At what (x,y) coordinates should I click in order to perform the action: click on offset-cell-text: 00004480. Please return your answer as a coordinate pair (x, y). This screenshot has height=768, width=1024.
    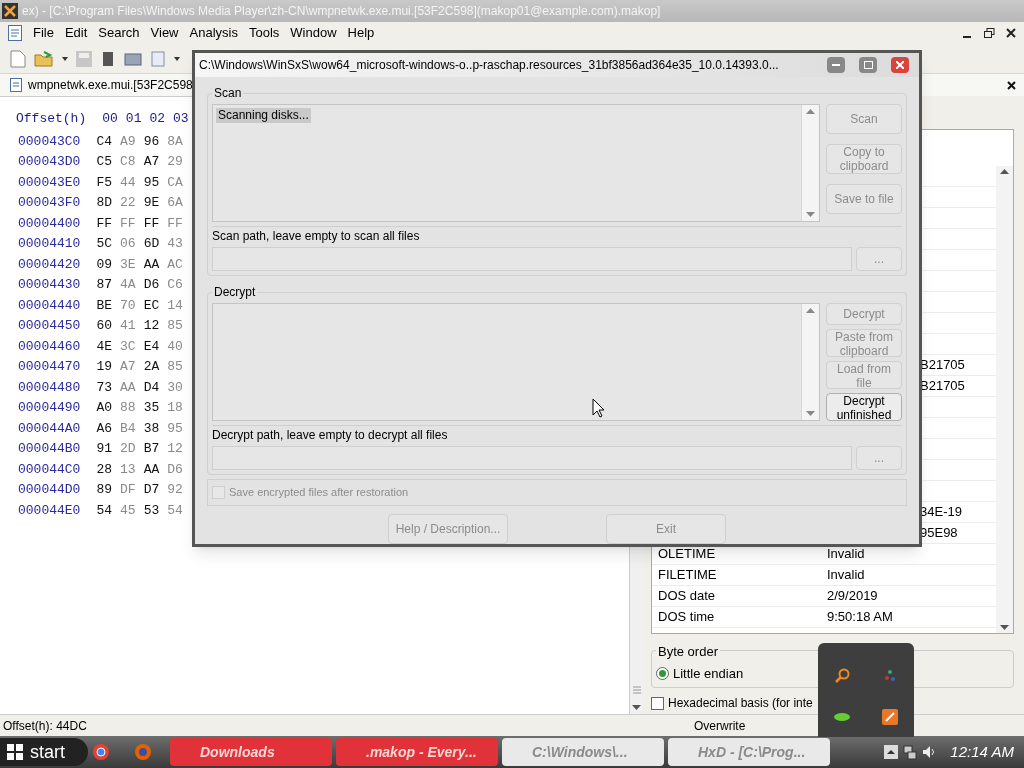
    Looking at the image, I should click on (49, 387).